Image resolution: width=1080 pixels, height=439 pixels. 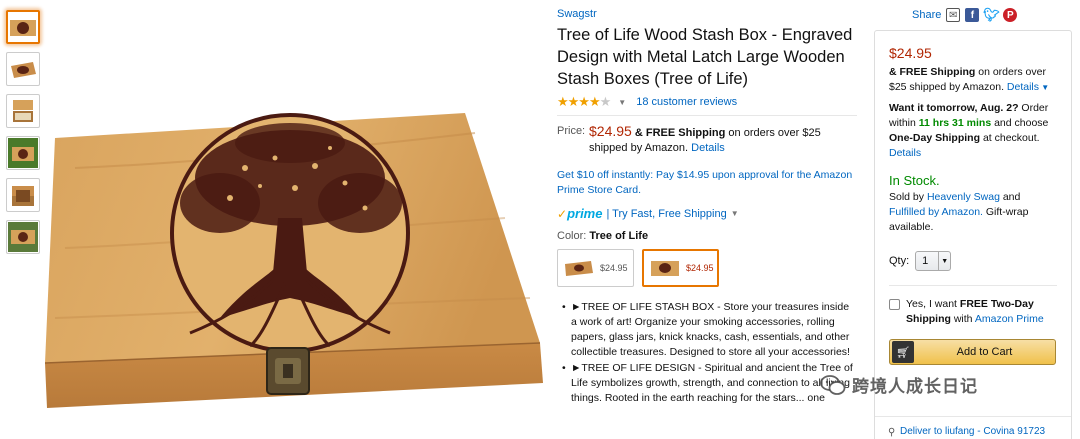 What do you see at coordinates (973, 261) in the screenshot?
I see `quantity-row: Qty: 1 ▼` at bounding box center [973, 261].